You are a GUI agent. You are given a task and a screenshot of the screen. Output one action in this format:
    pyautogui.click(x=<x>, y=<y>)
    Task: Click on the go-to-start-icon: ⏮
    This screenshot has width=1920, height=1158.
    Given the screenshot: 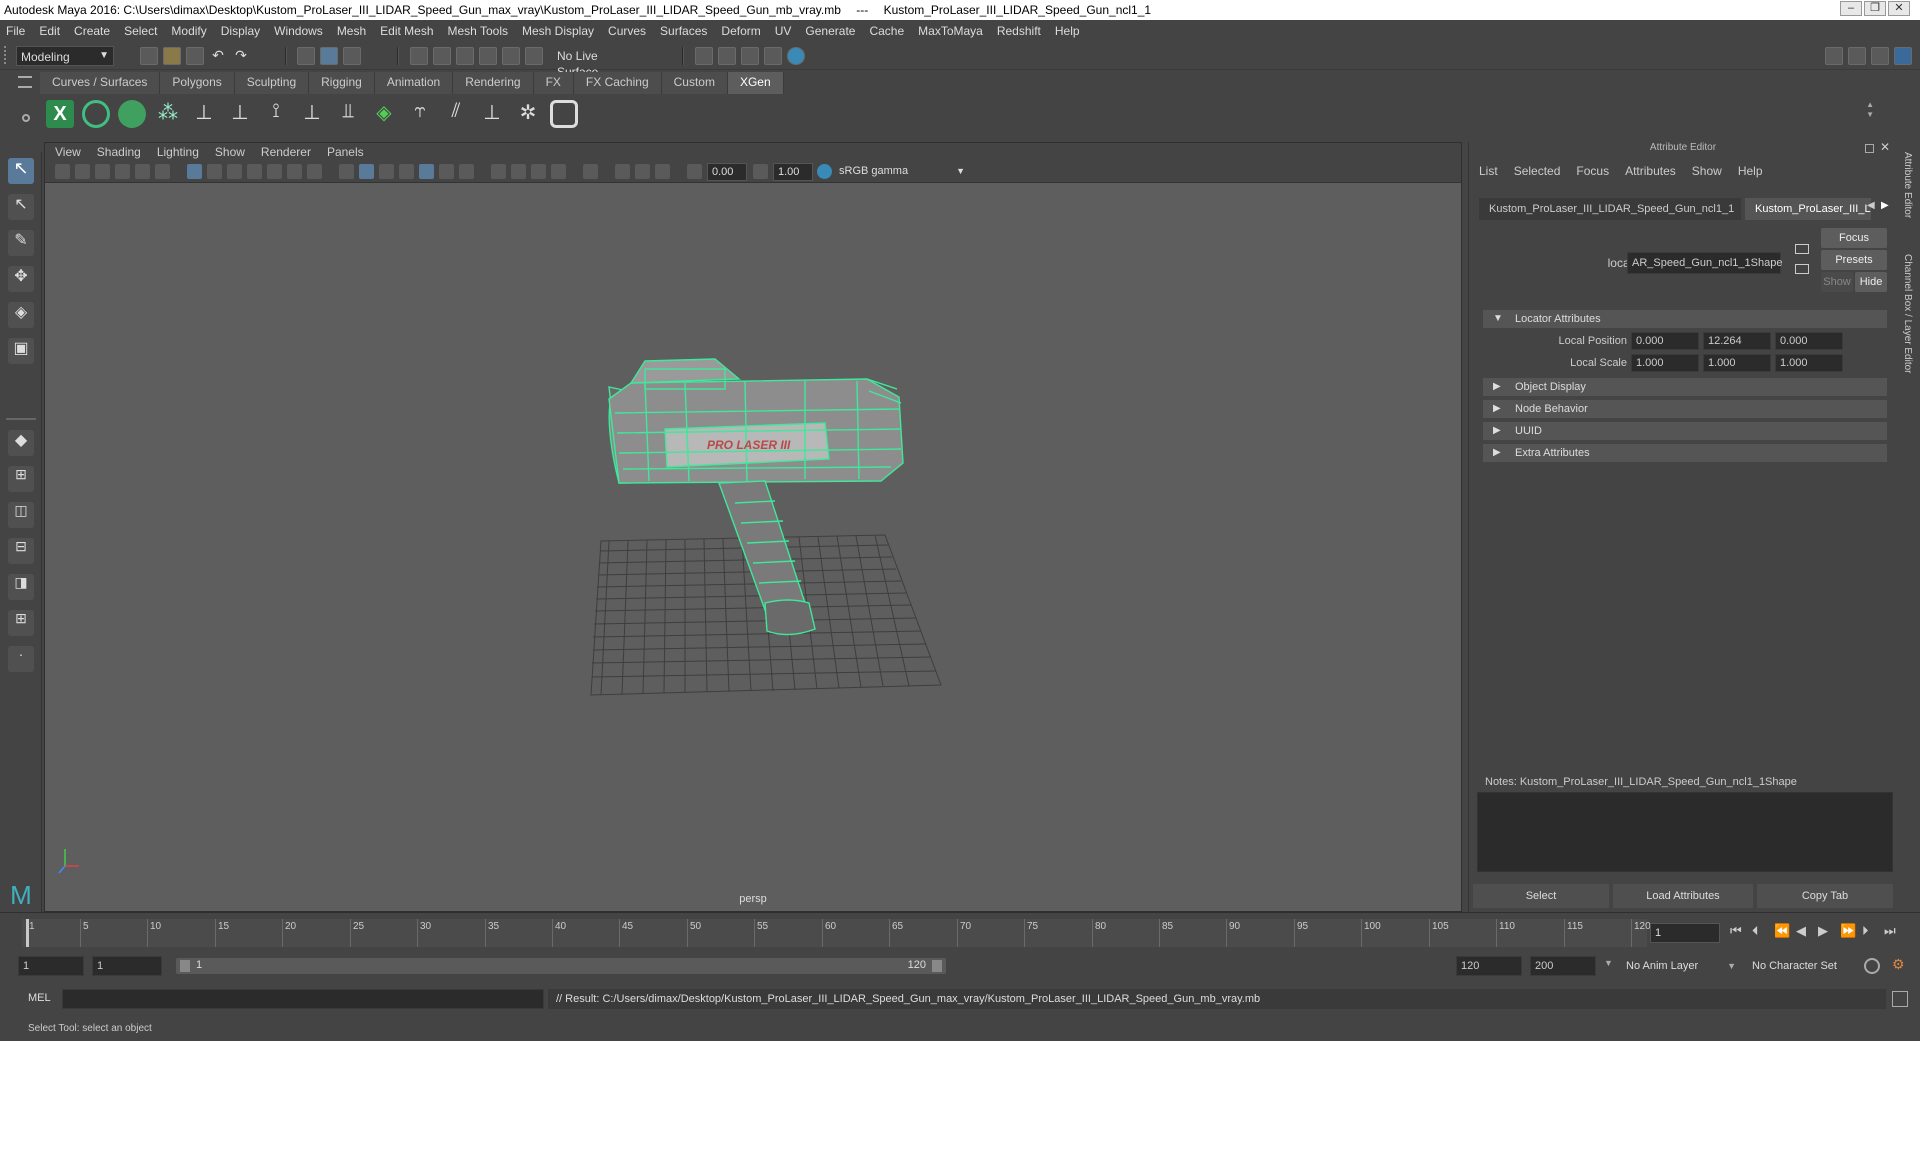 What is the action you would take?
    pyautogui.click(x=1736, y=931)
    